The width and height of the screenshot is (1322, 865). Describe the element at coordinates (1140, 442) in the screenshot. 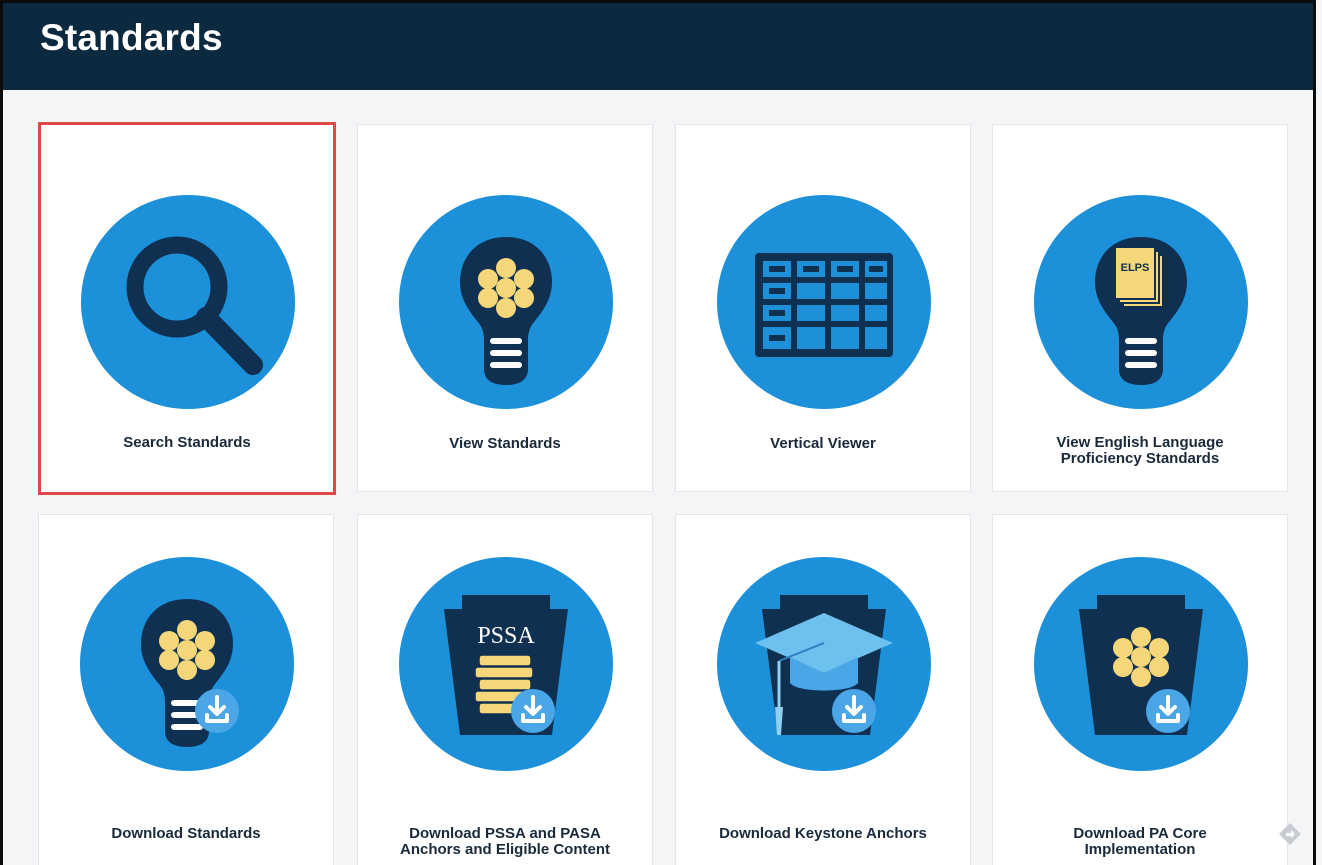

I see `view-elps-label-line1: View English Language` at that location.